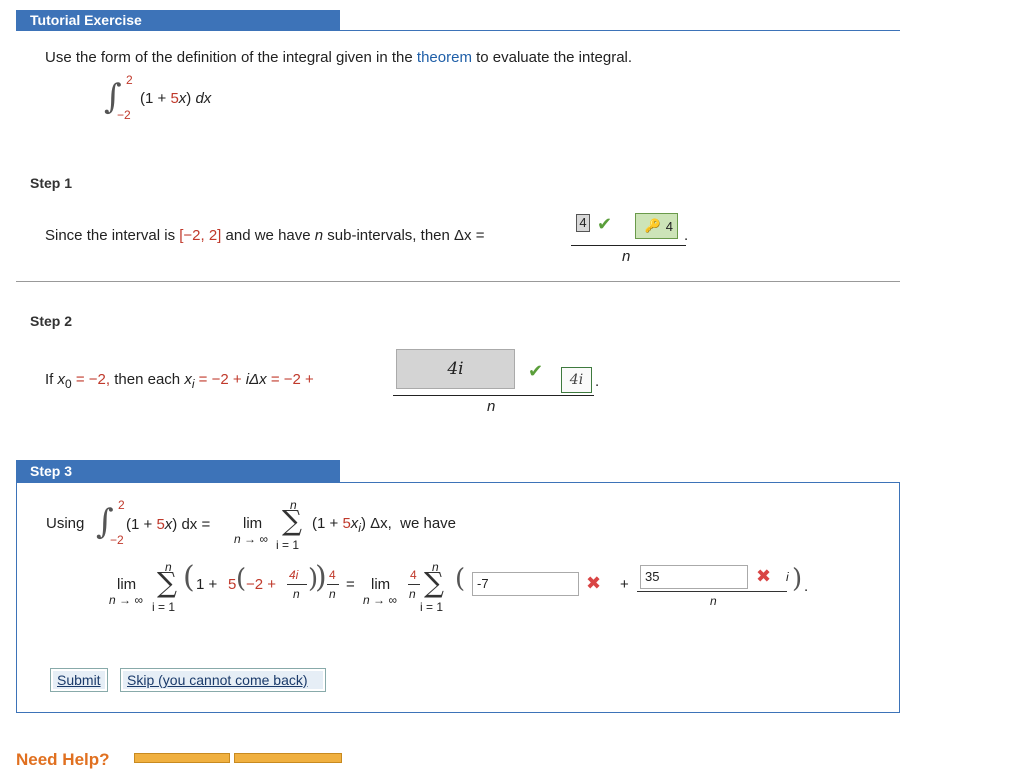  I want to click on sum-open-paren: (, so click(460, 579).